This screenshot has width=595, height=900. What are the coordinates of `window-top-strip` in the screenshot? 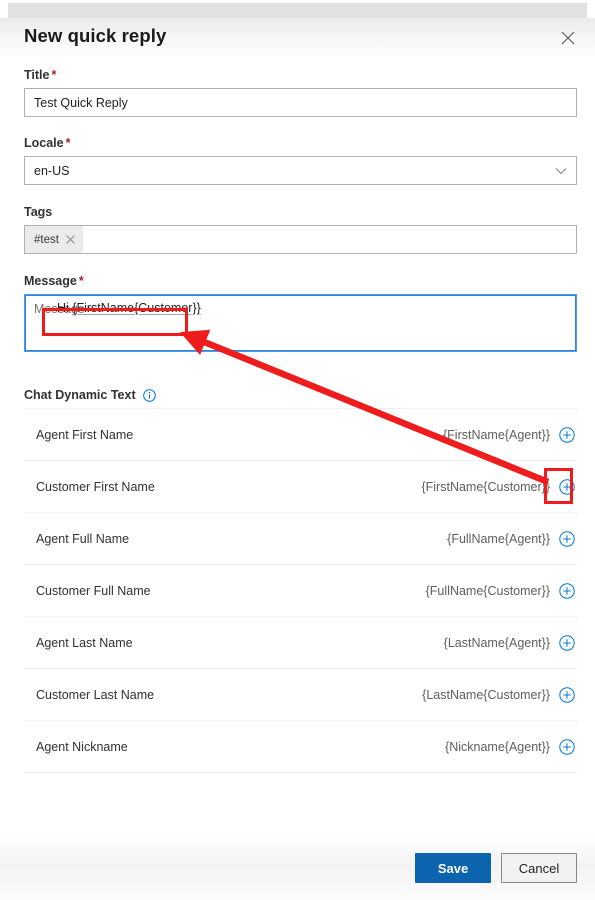 It's located at (297, 10).